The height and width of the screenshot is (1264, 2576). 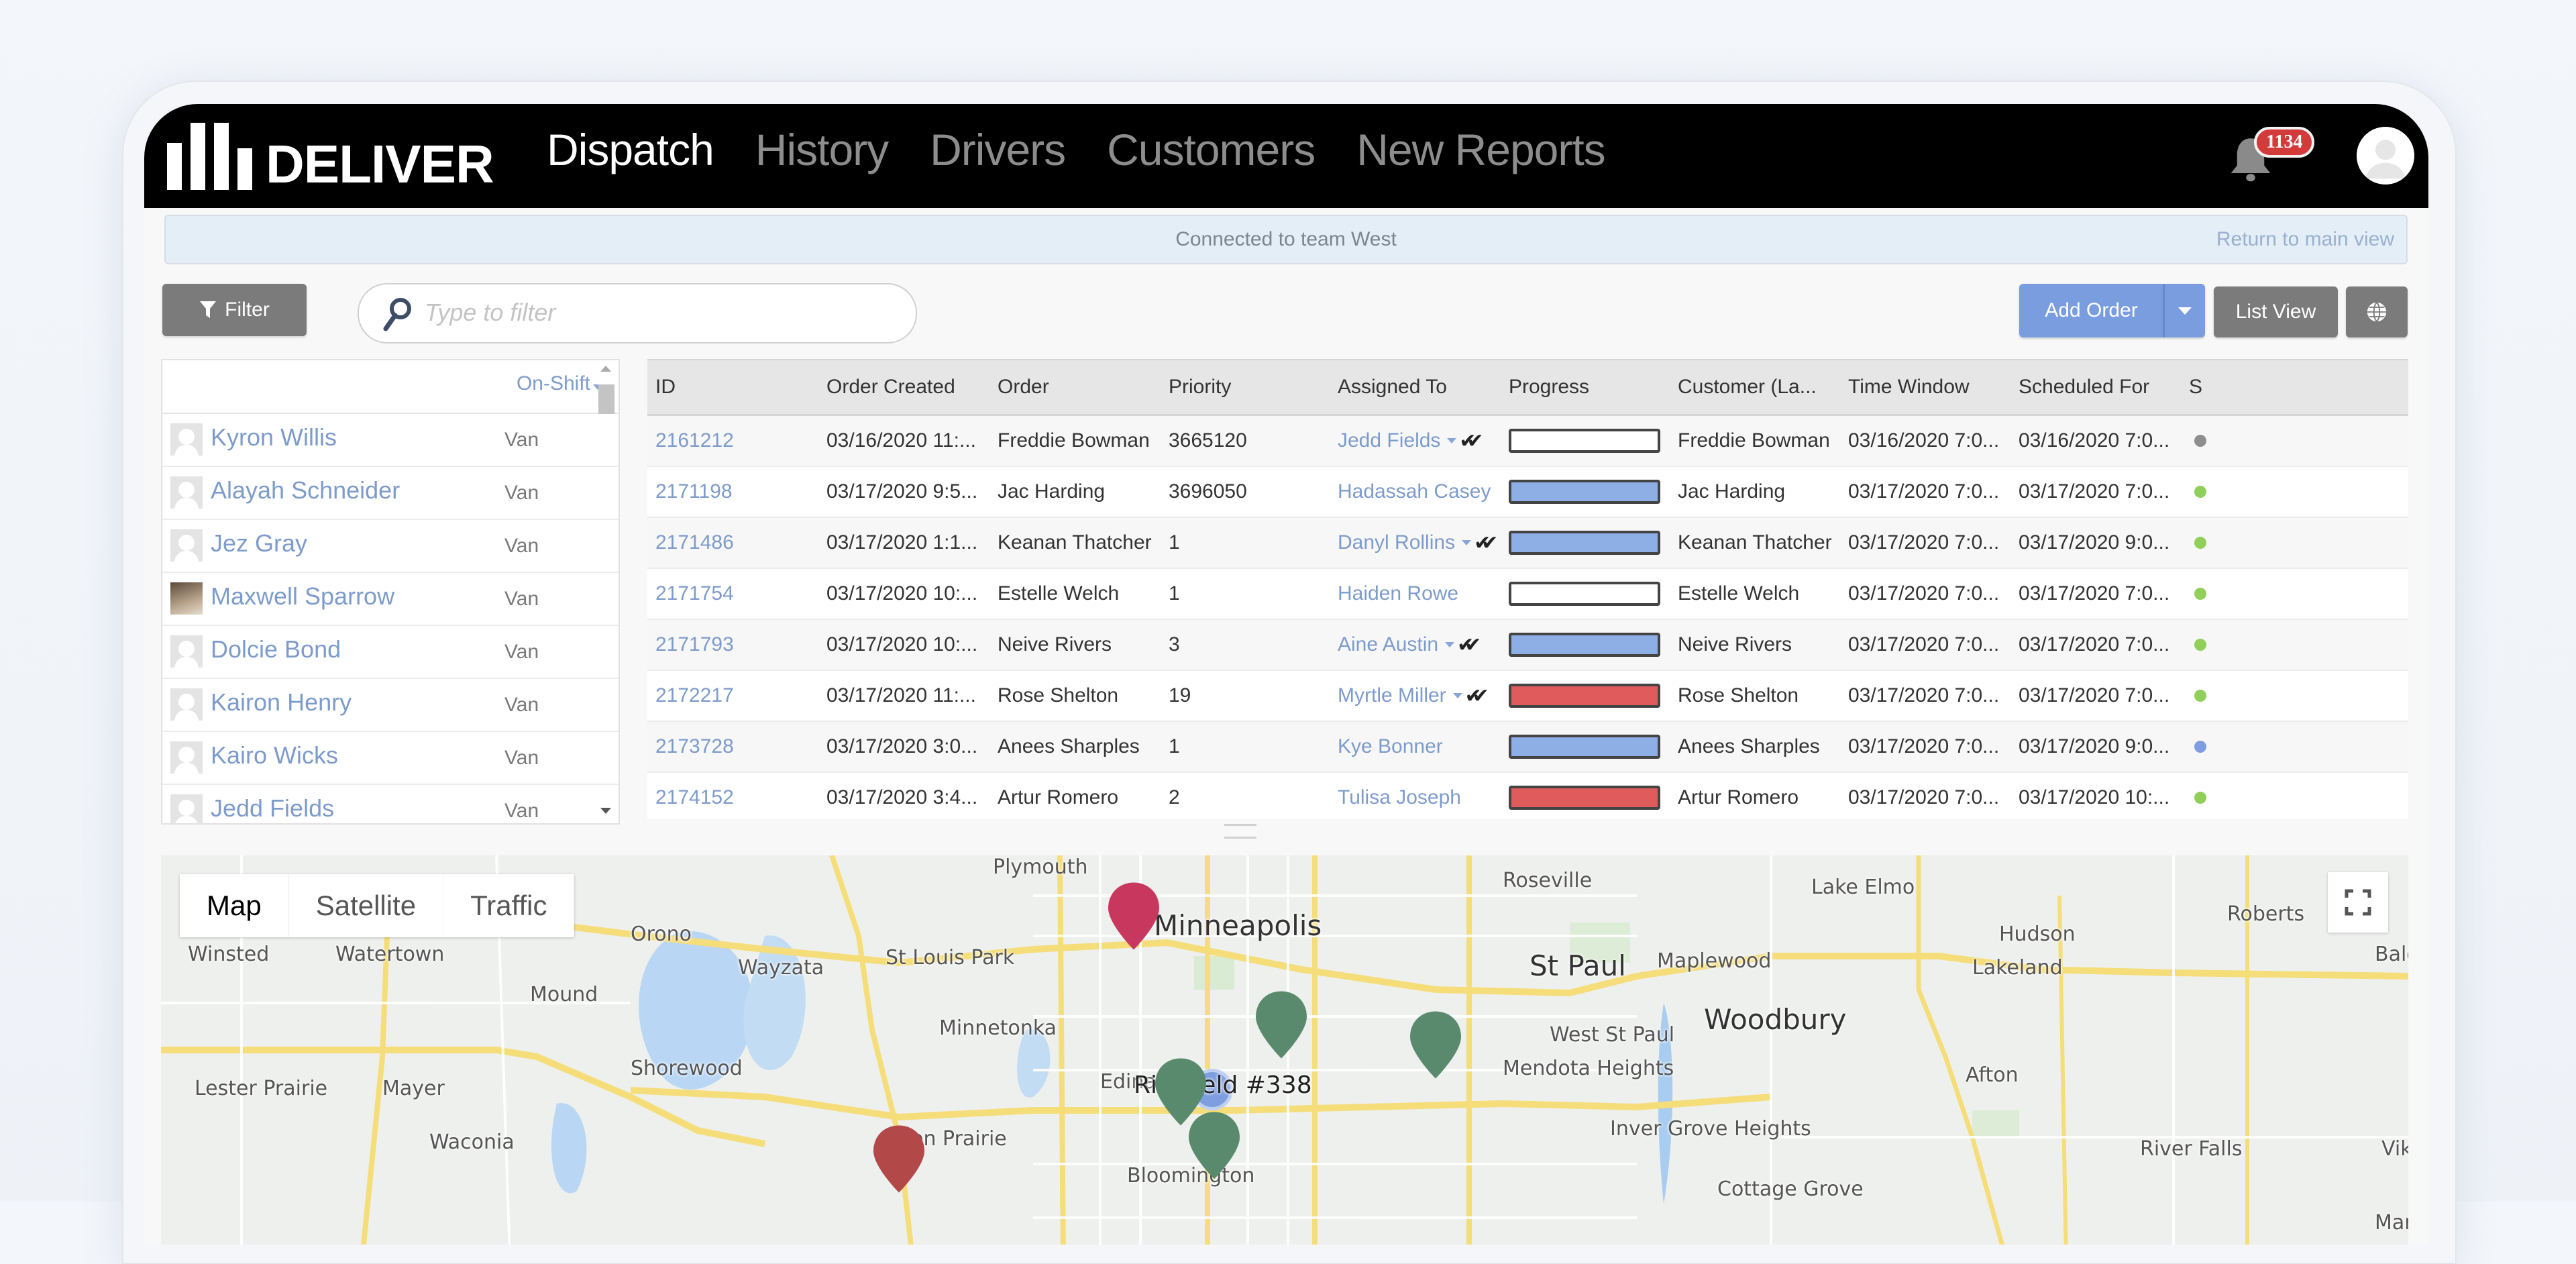 I want to click on driver-list-item: Alayah Schneider Van, so click(x=390, y=493).